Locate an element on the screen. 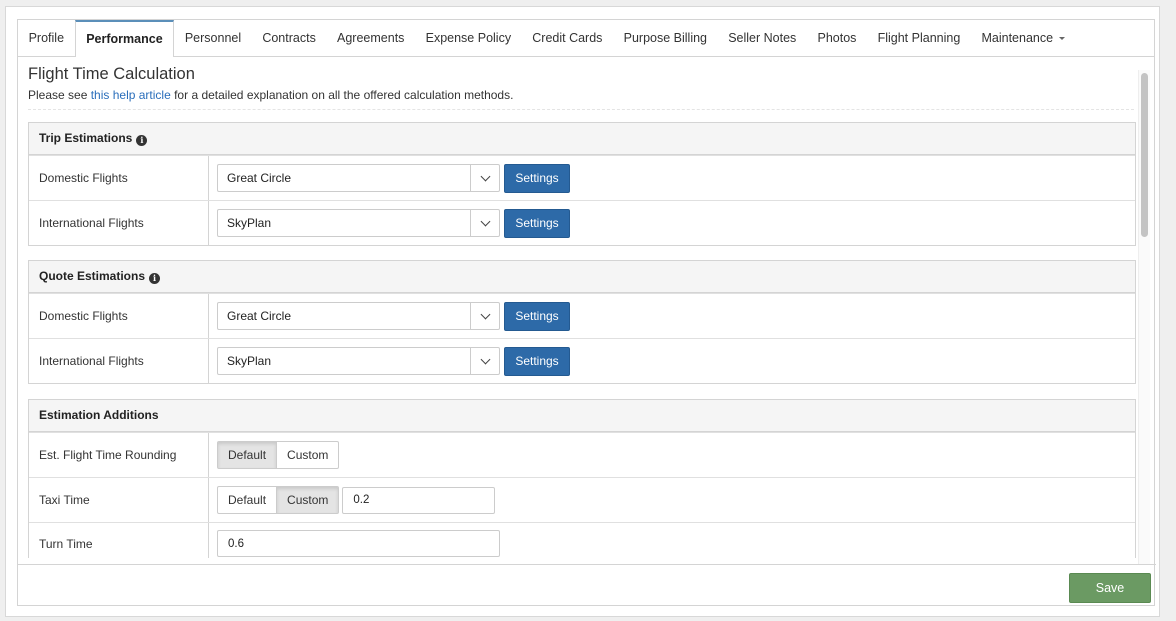  row-control: 0.6 is located at coordinates (672, 540).